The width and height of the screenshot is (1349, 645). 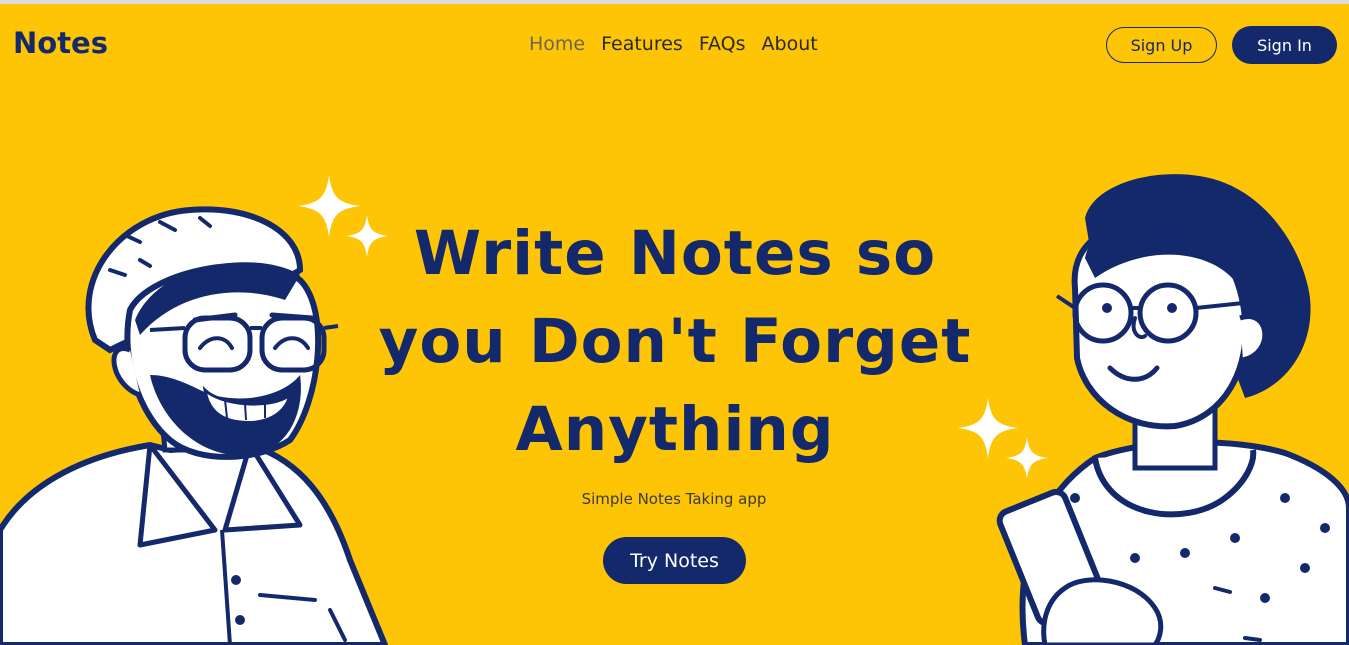 I want to click on try-notes-button: Try Notes, so click(x=674, y=560).